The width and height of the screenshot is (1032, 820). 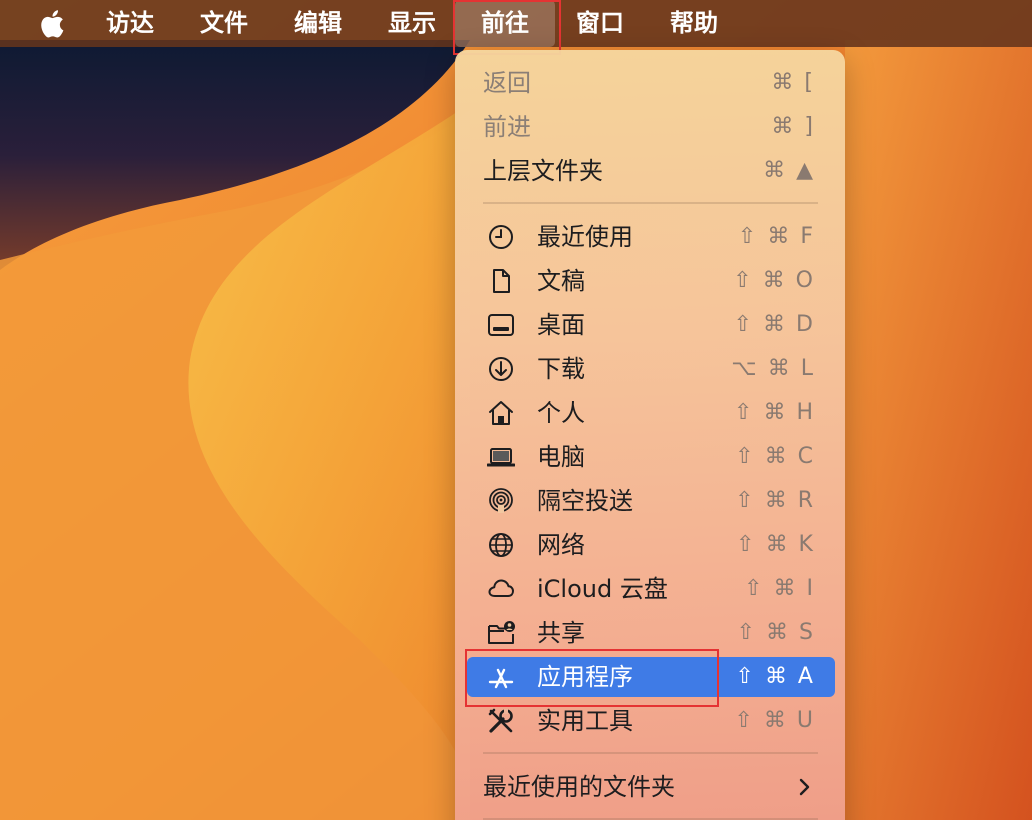 I want to click on menu-item-desktop: 桌面 ⇧ ⌘ D, so click(x=651, y=325).